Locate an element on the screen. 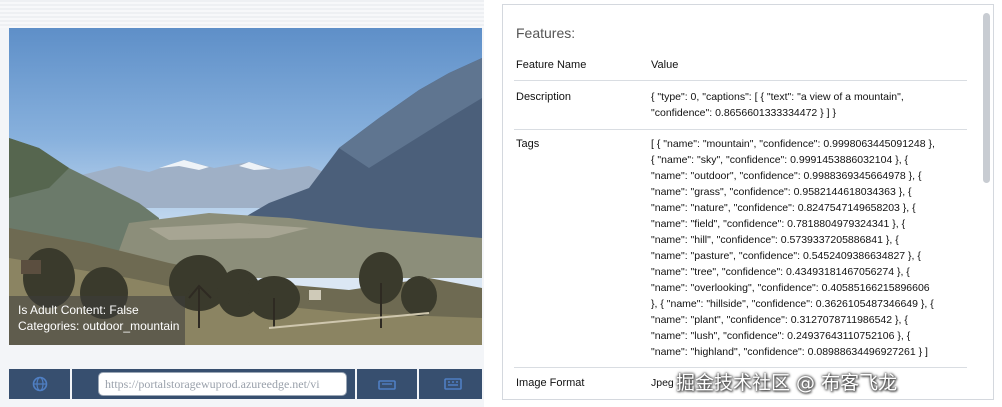 The image size is (1002, 407). column-header-value: Value is located at coordinates (665, 65).